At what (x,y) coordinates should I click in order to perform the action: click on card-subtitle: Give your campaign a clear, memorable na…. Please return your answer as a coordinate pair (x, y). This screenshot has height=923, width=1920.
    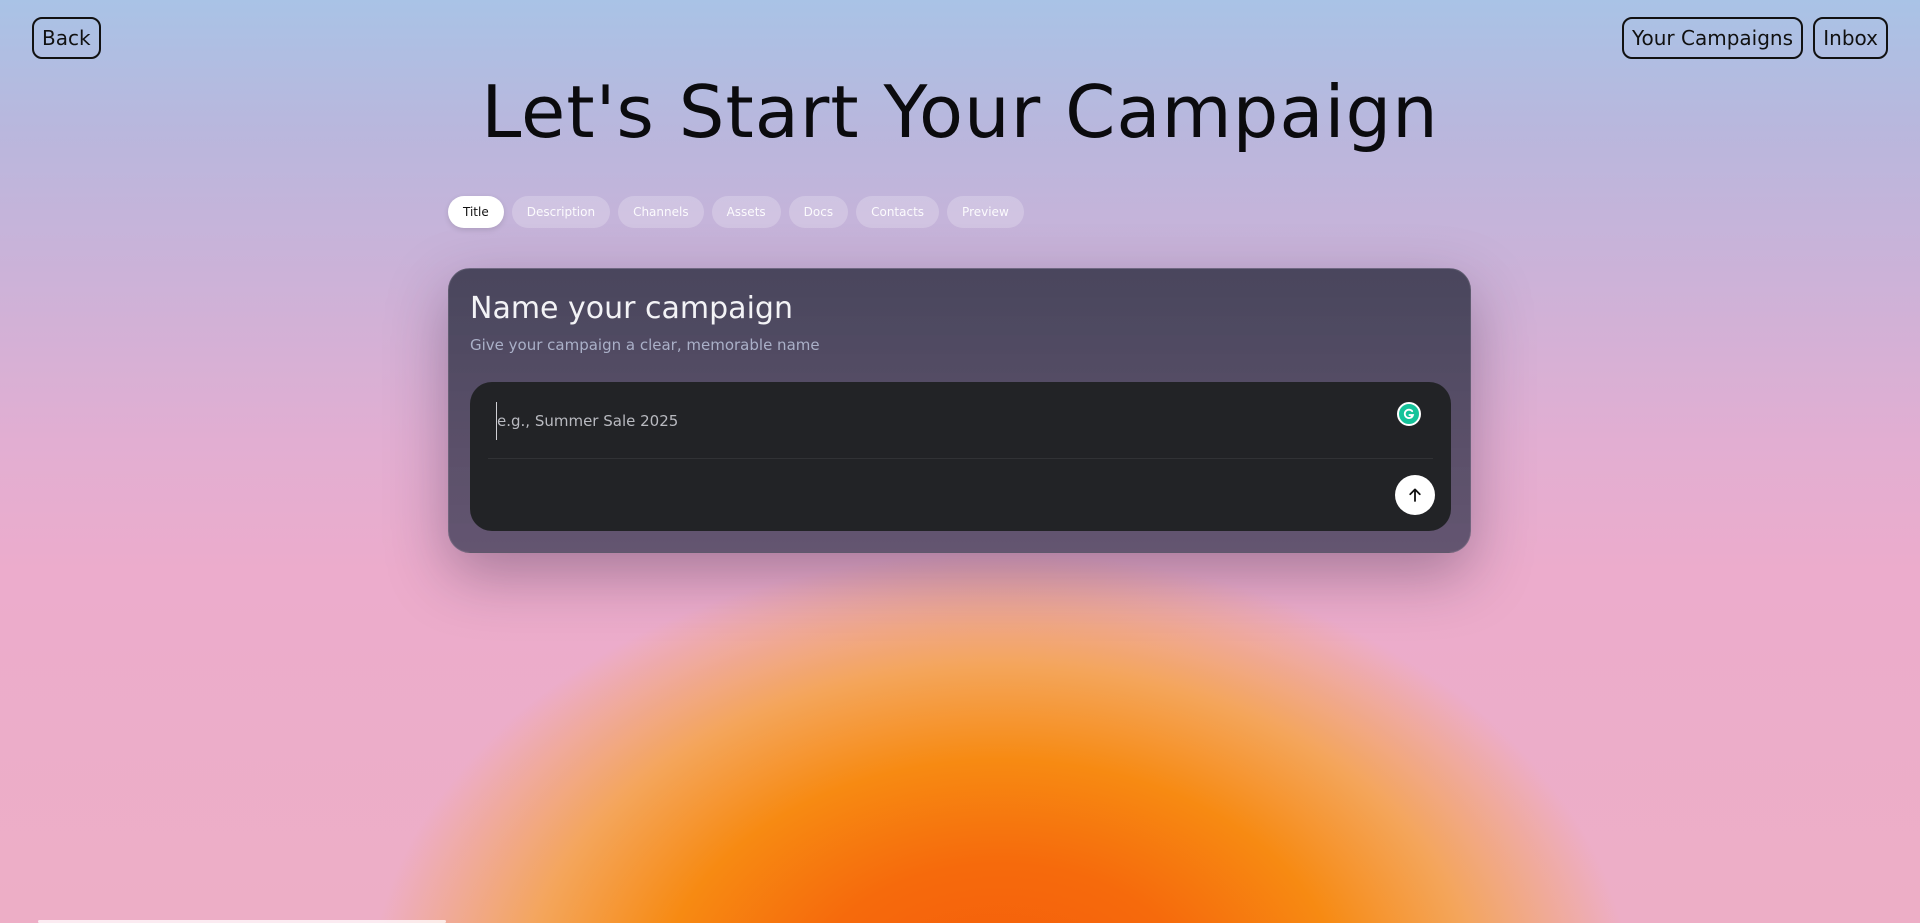
    Looking at the image, I should click on (645, 345).